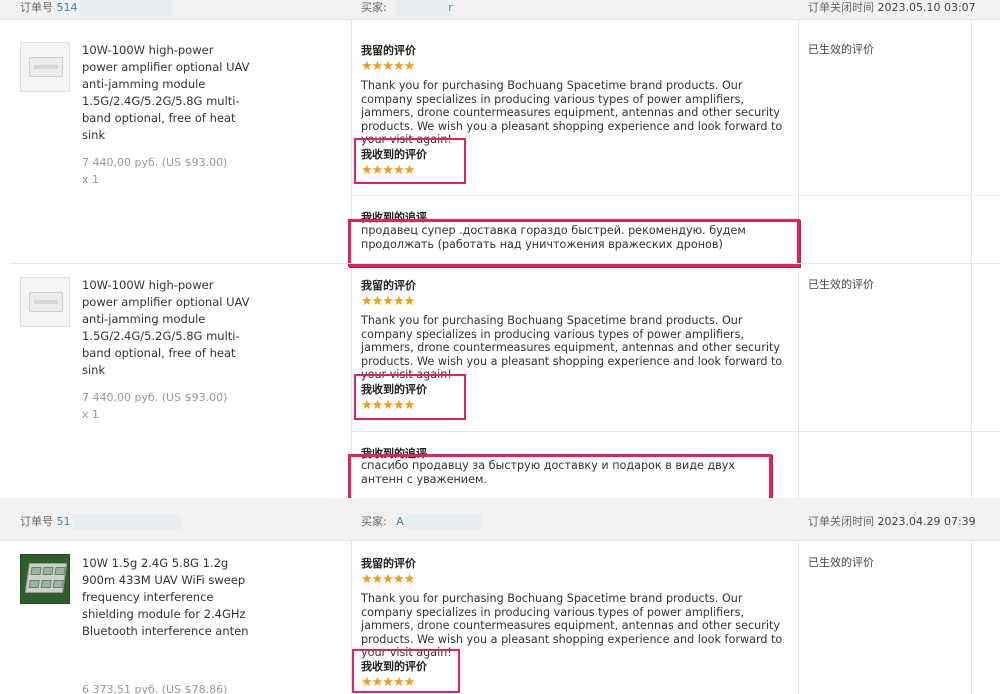 Image resolution: width=1000 pixels, height=694 pixels. I want to click on product-price: 6 373,51 руб. (US $78.86), so click(155, 688).